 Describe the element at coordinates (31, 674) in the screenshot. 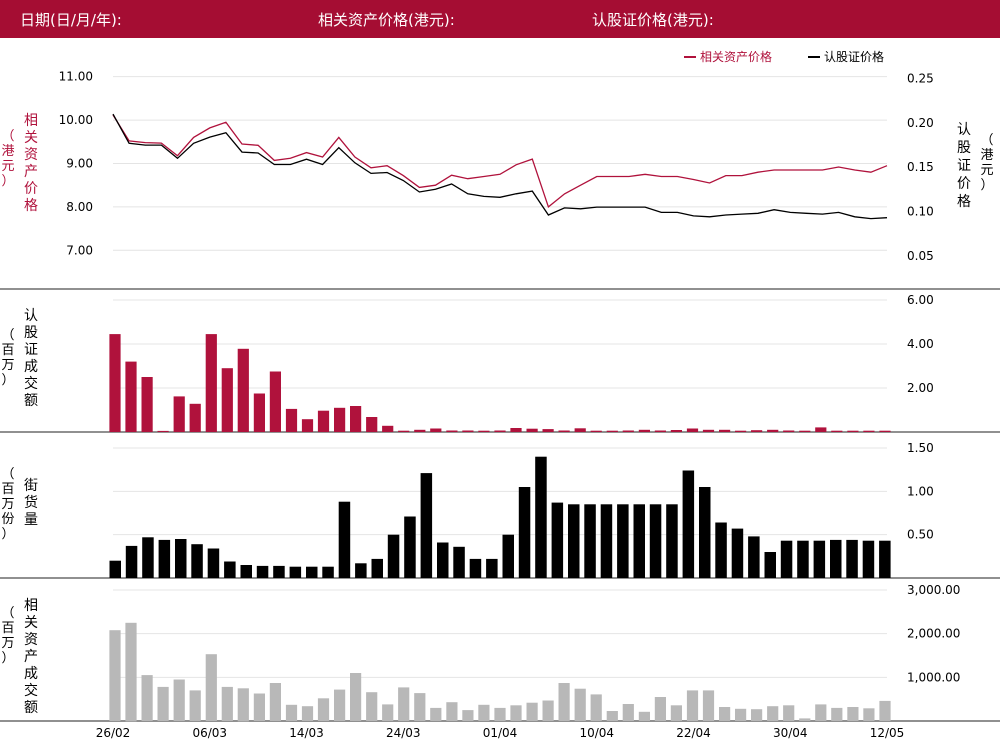

I see `asset-turnover-axis-title-char: 成` at that location.